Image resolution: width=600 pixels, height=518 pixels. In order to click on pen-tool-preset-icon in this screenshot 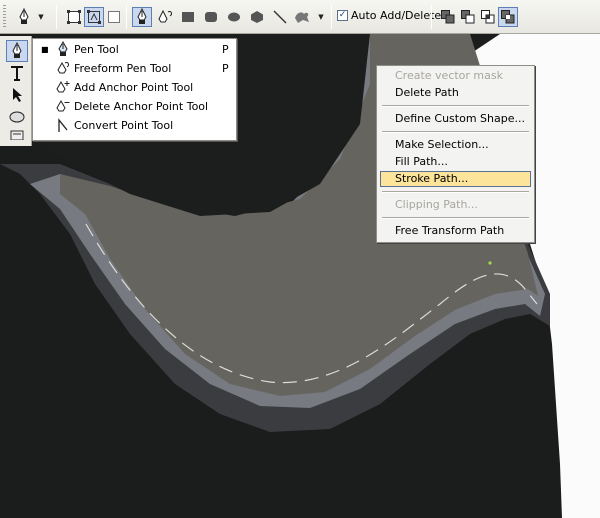, I will do `click(24, 16)`.